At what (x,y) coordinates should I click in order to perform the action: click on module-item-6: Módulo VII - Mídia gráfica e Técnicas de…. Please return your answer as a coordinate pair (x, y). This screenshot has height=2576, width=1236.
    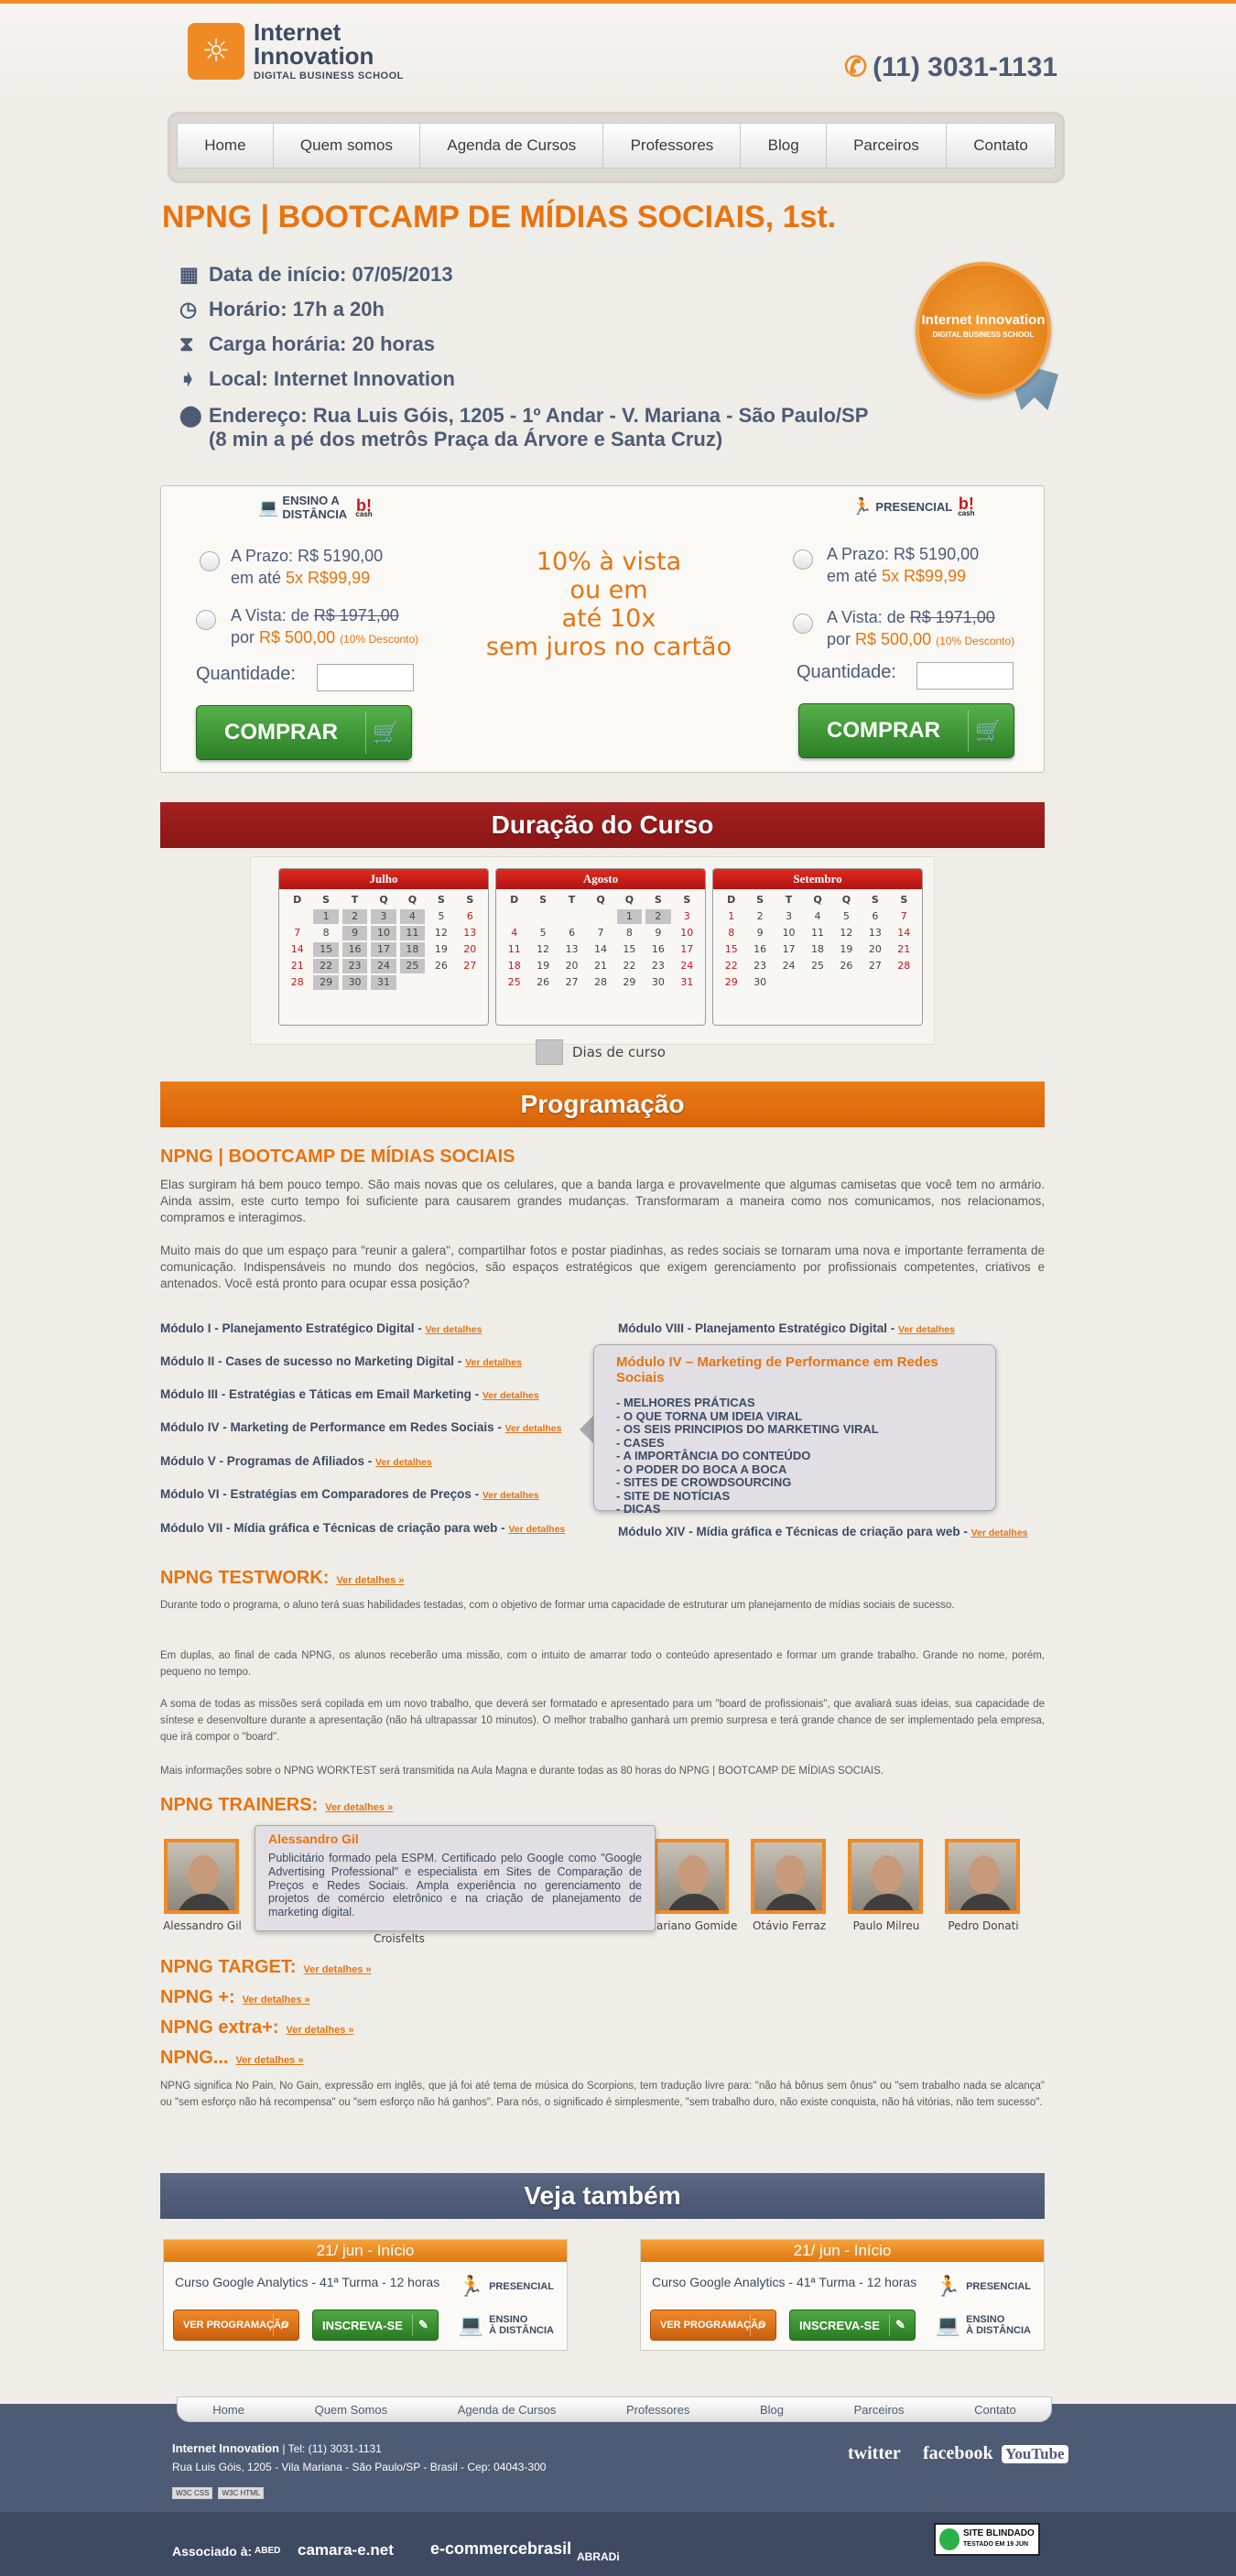
    Looking at the image, I should click on (363, 1528).